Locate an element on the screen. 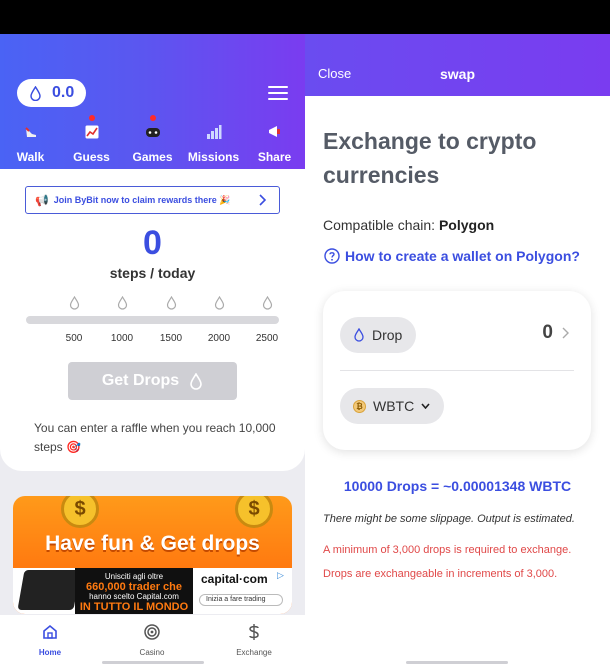 This screenshot has width=610, height=671. chain-label: Compatible chain: is located at coordinates (379, 225).